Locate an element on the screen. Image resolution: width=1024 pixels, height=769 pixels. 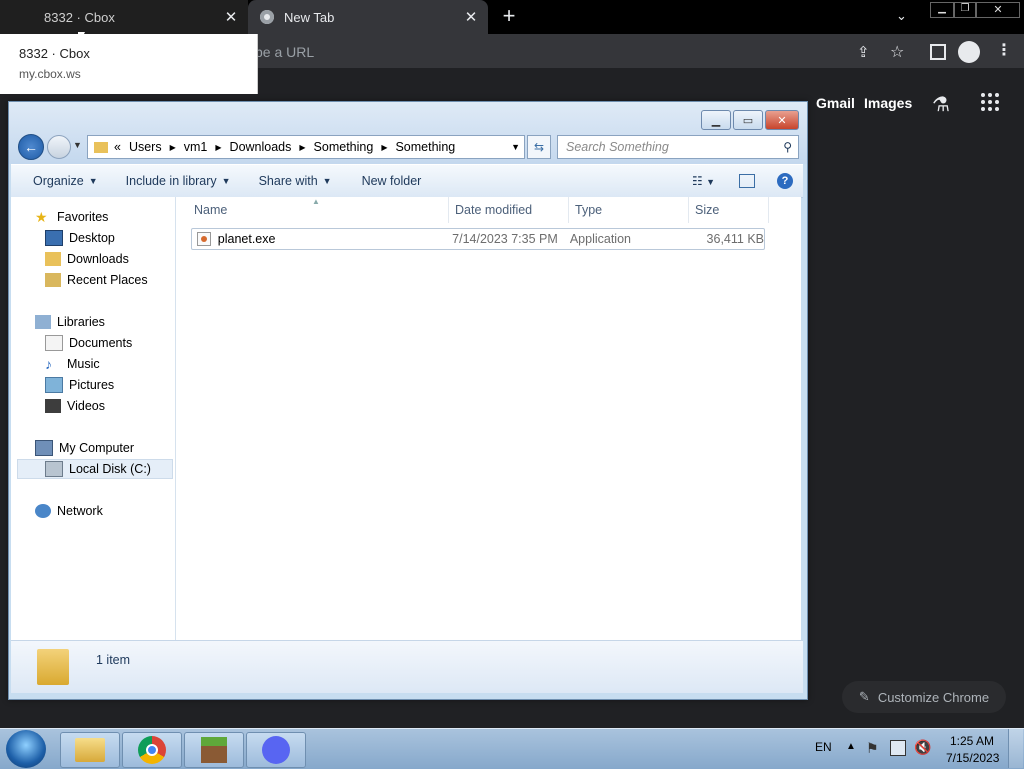
window-restore-icon: ❐ is located at coordinates (965, 10).